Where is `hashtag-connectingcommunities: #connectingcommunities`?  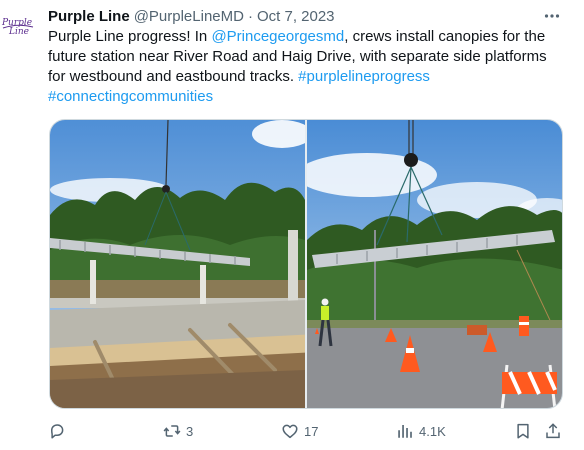 hashtag-connectingcommunities: #connectingcommunities is located at coordinates (130, 96).